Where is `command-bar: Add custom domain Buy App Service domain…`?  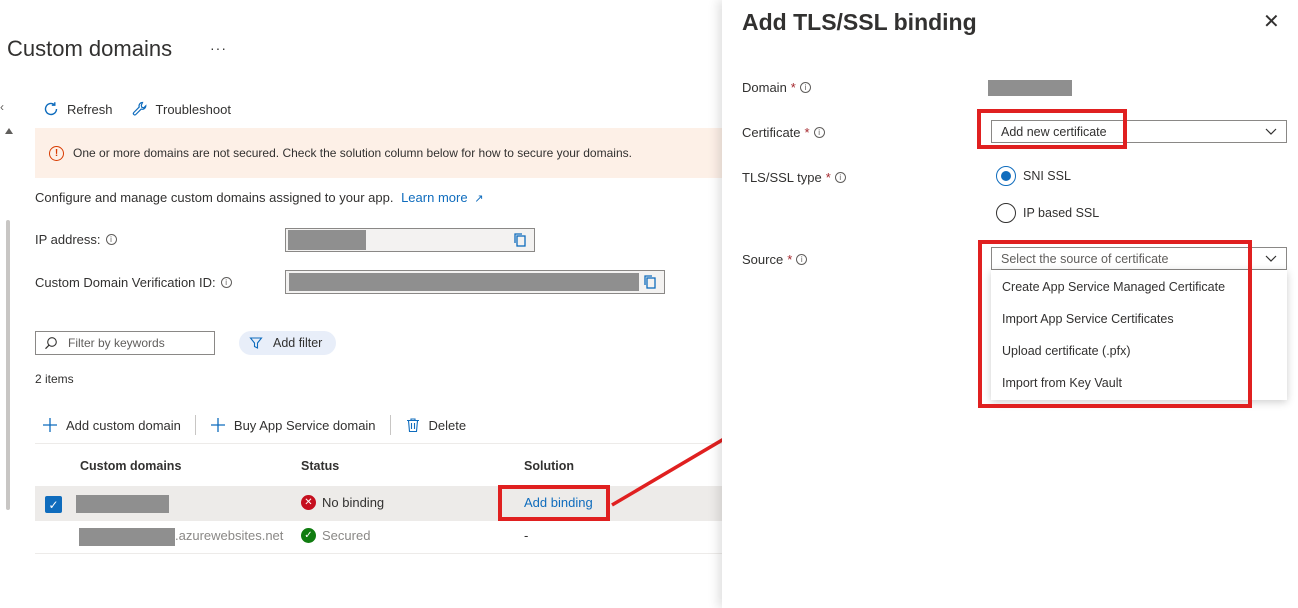 command-bar: Add custom domain Buy App Service domain… is located at coordinates (261, 425).